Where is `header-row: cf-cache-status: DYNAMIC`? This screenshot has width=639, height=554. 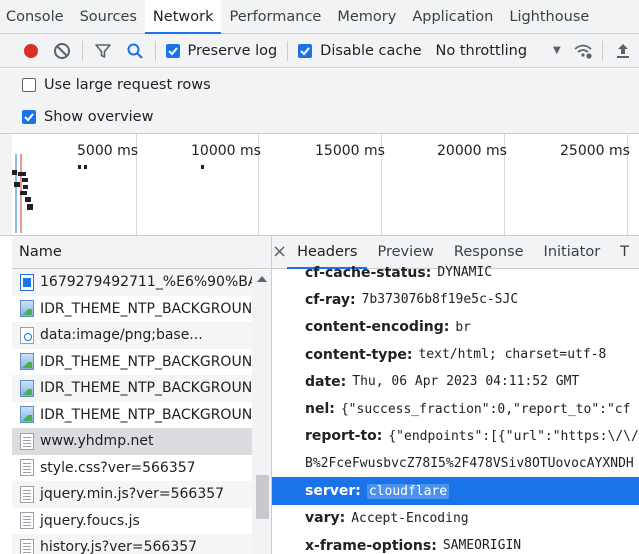 header-row: cf-cache-status: DYNAMIC is located at coordinates (455, 272).